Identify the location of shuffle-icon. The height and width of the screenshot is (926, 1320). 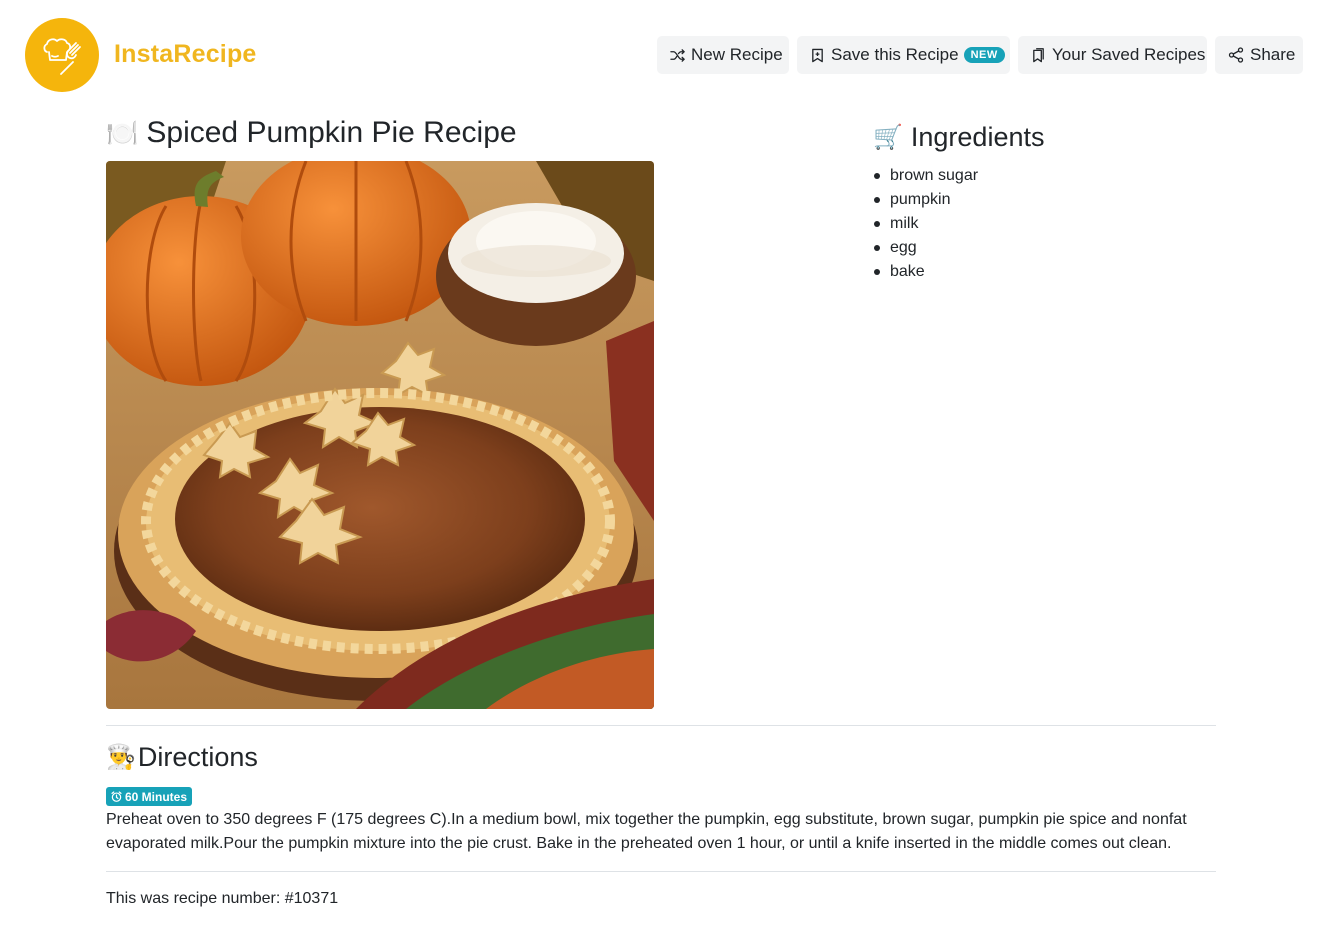
(677, 55).